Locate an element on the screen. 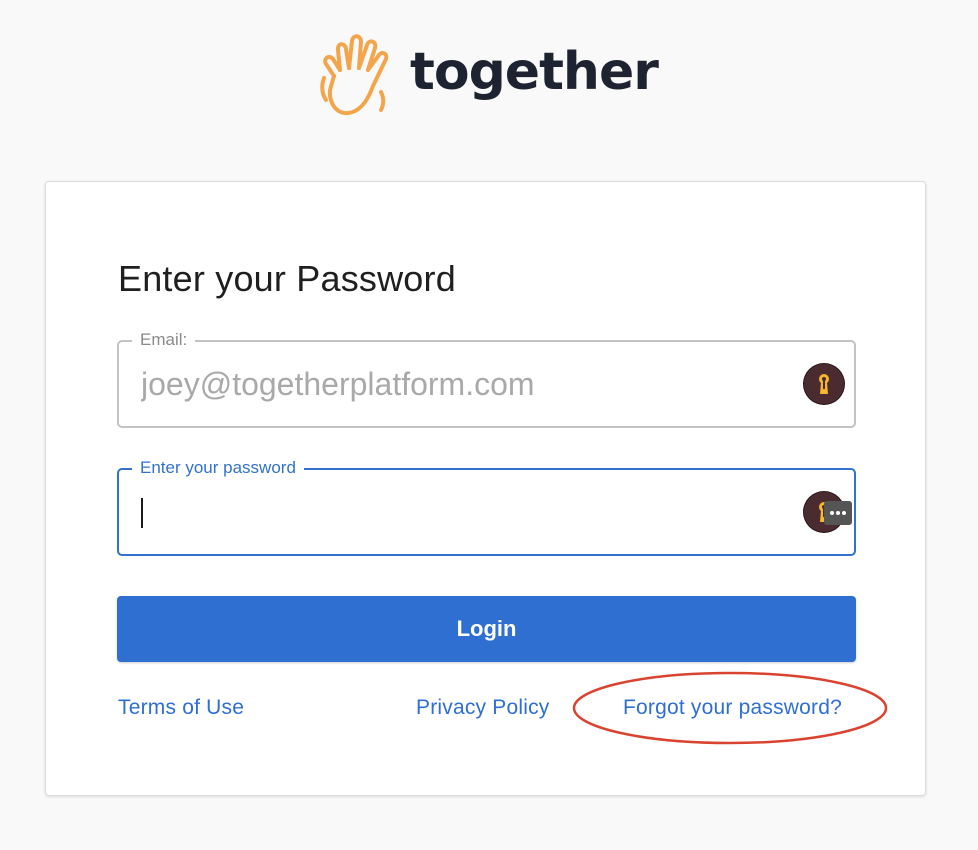  terms-of-use-link: Terms of Use is located at coordinates (181, 708).